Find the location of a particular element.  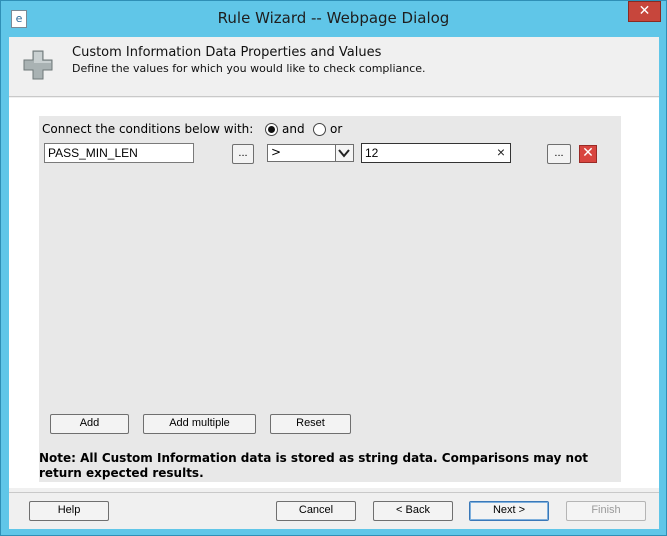

condition-value-input: 12 × is located at coordinates (436, 153).